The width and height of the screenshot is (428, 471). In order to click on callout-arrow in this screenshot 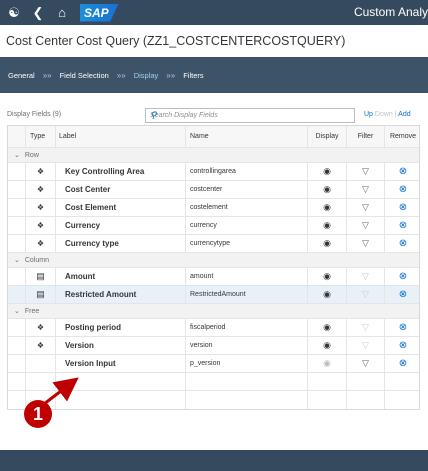, I will do `click(61, 391)`.